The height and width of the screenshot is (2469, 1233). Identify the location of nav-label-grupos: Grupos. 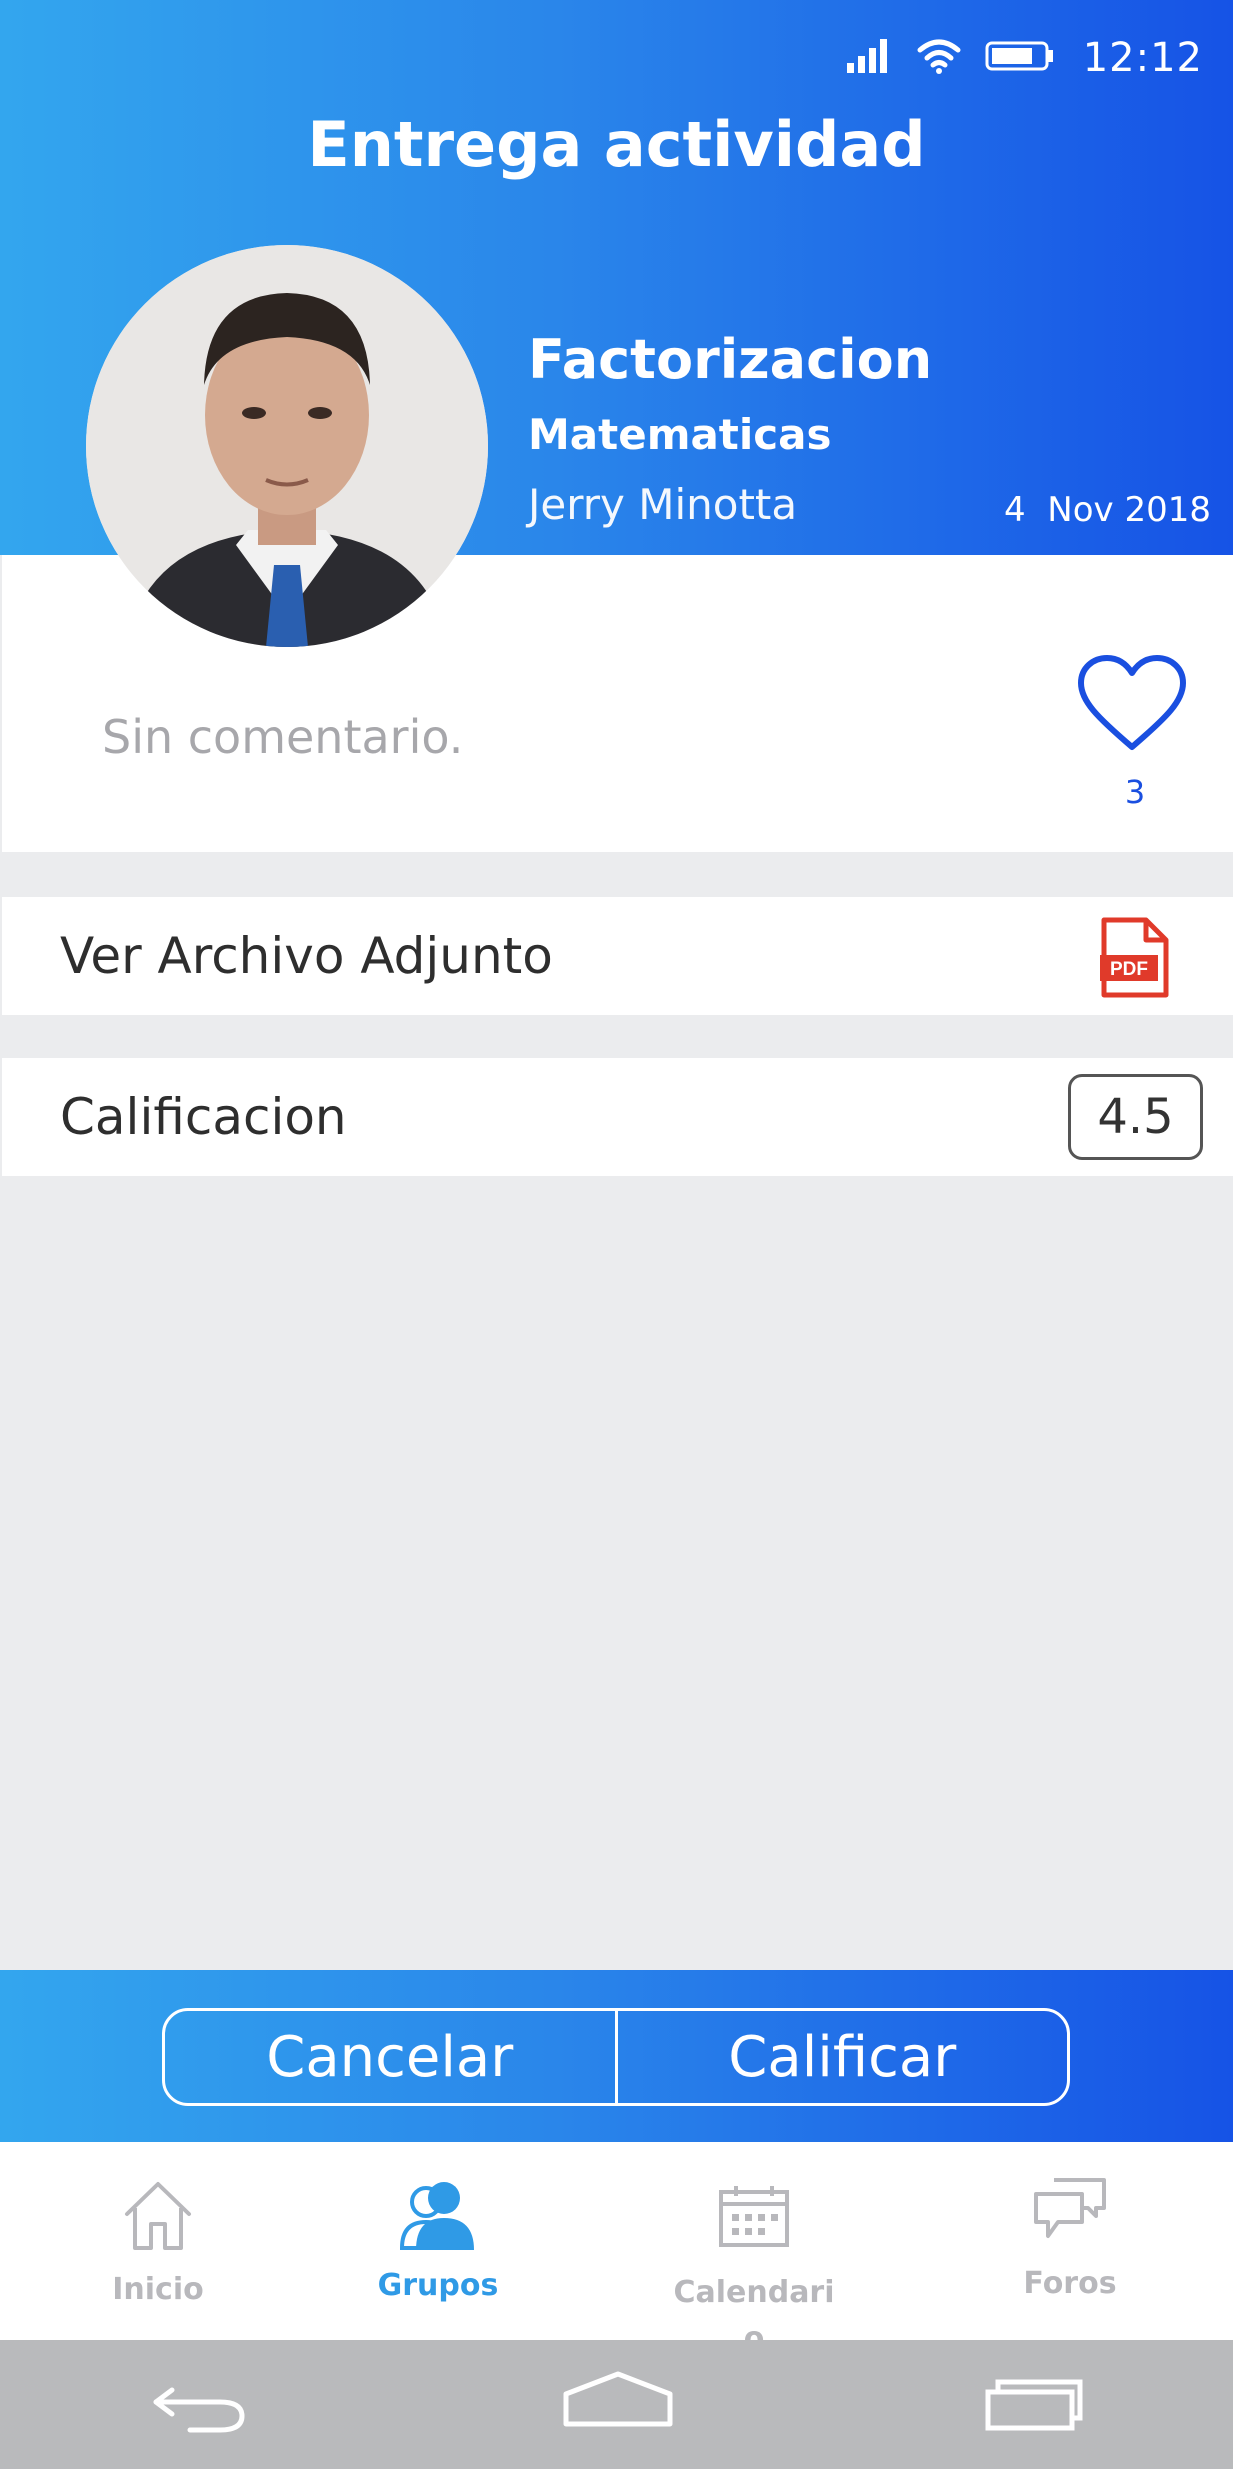
(438, 2285).